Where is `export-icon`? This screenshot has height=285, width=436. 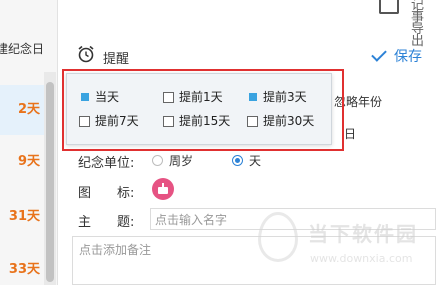
export-icon is located at coordinates (389, 7).